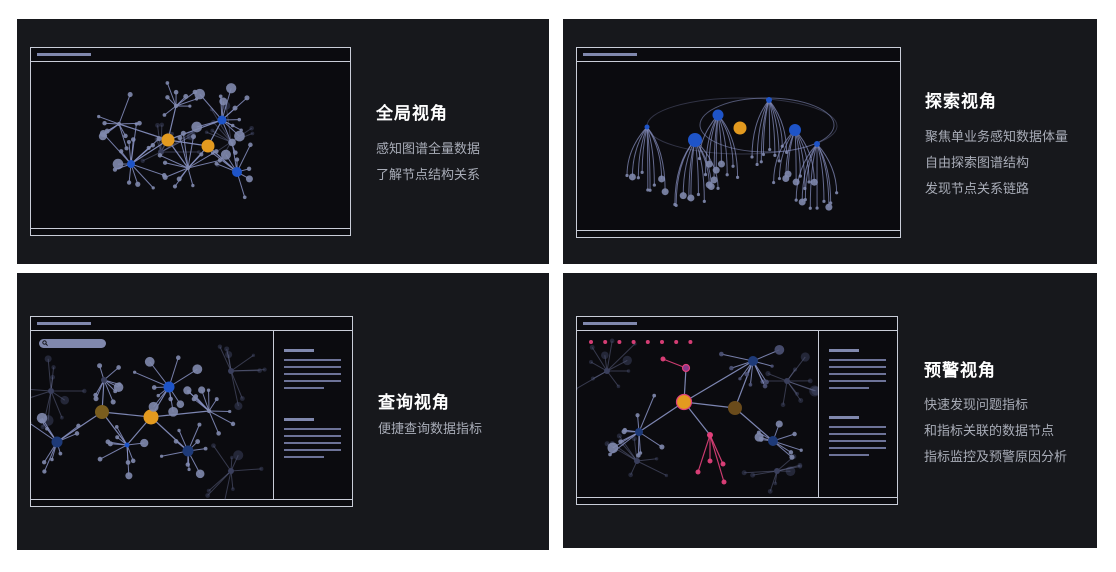  What do you see at coordinates (64, 54) in the screenshot?
I see `title-placeholder` at bounding box center [64, 54].